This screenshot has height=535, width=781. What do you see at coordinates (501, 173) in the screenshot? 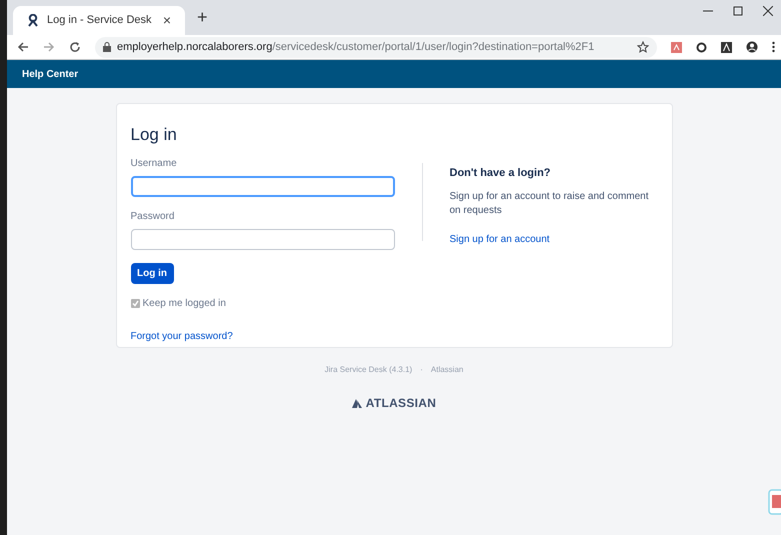
I see `signup-heading: Don't have a login?` at bounding box center [501, 173].